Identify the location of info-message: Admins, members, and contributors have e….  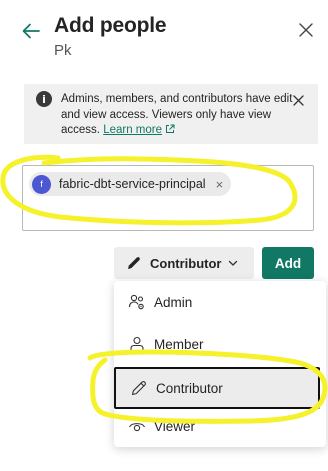
(177, 115).